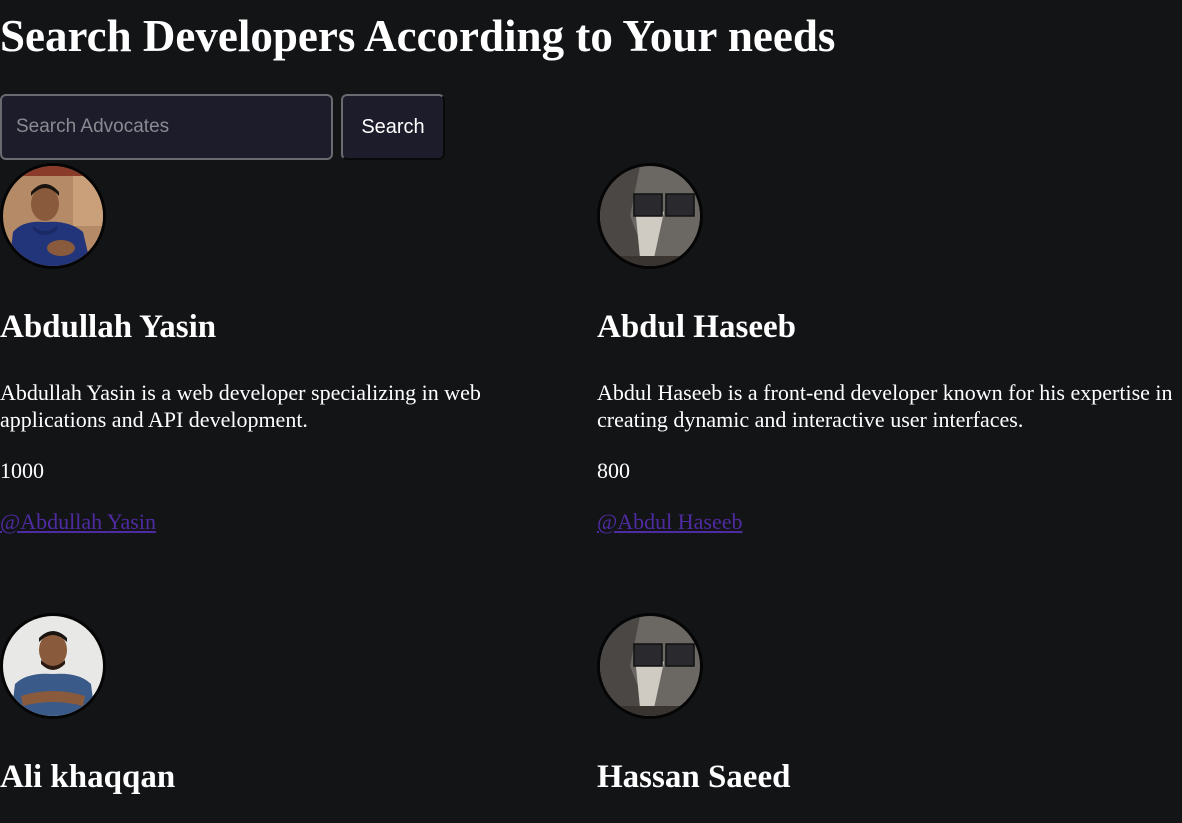 This screenshot has width=1182, height=823. What do you see at coordinates (88, 777) in the screenshot?
I see `developer-name: Ali khaqqan` at bounding box center [88, 777].